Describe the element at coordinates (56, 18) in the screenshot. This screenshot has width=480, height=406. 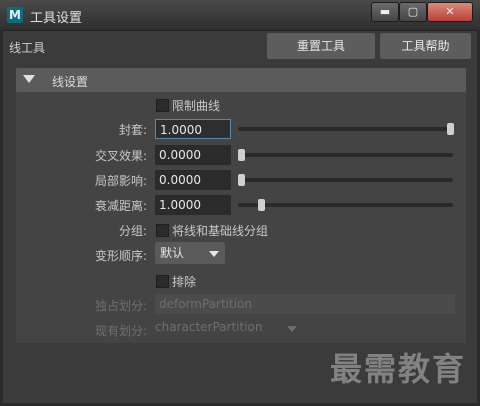
I see `window-title: 工具设置` at that location.